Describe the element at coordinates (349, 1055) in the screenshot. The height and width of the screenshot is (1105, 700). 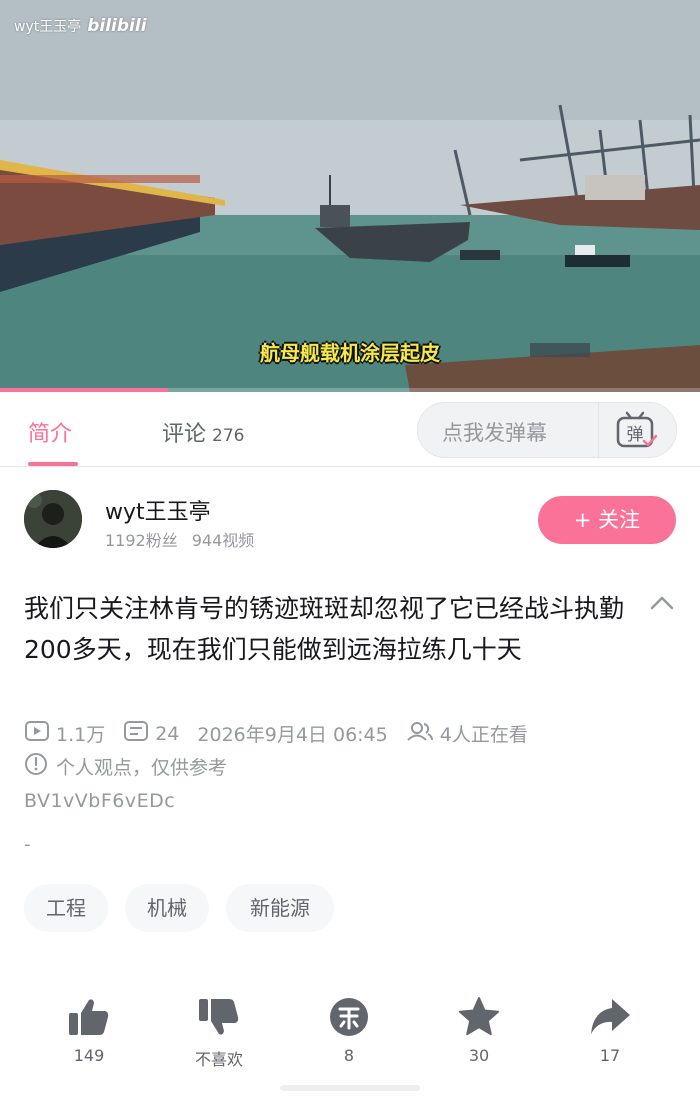
I see `coin-count: 8` at that location.